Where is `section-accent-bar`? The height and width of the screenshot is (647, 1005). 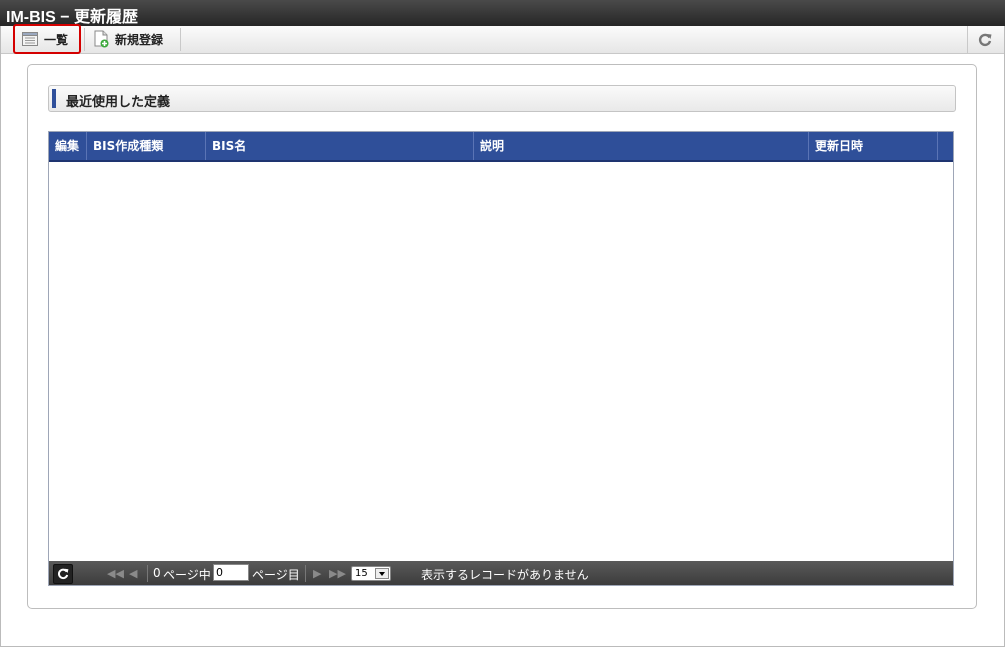 section-accent-bar is located at coordinates (54, 98).